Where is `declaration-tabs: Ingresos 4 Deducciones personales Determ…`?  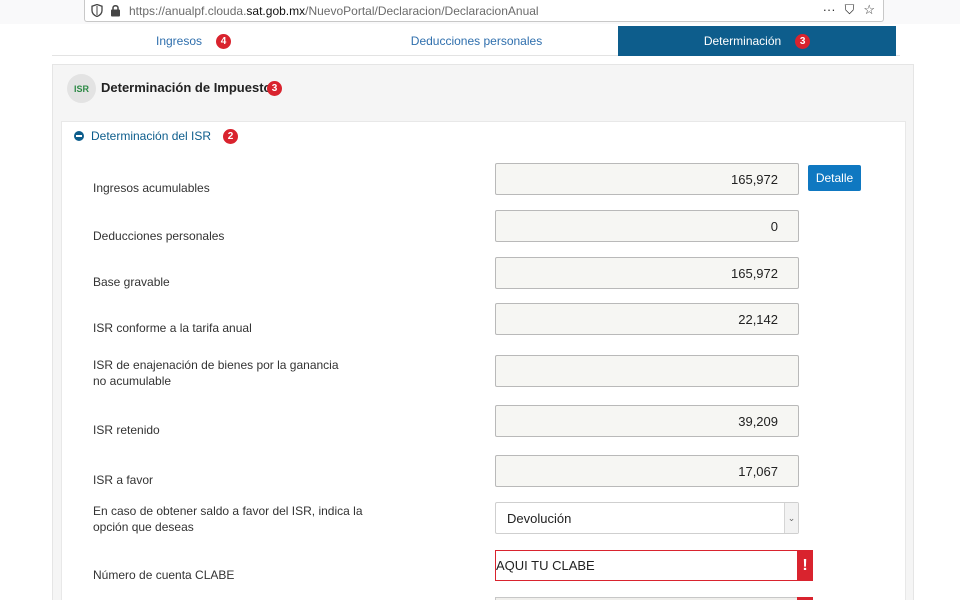
declaration-tabs: Ingresos 4 Deducciones personales Determ… is located at coordinates (476, 41).